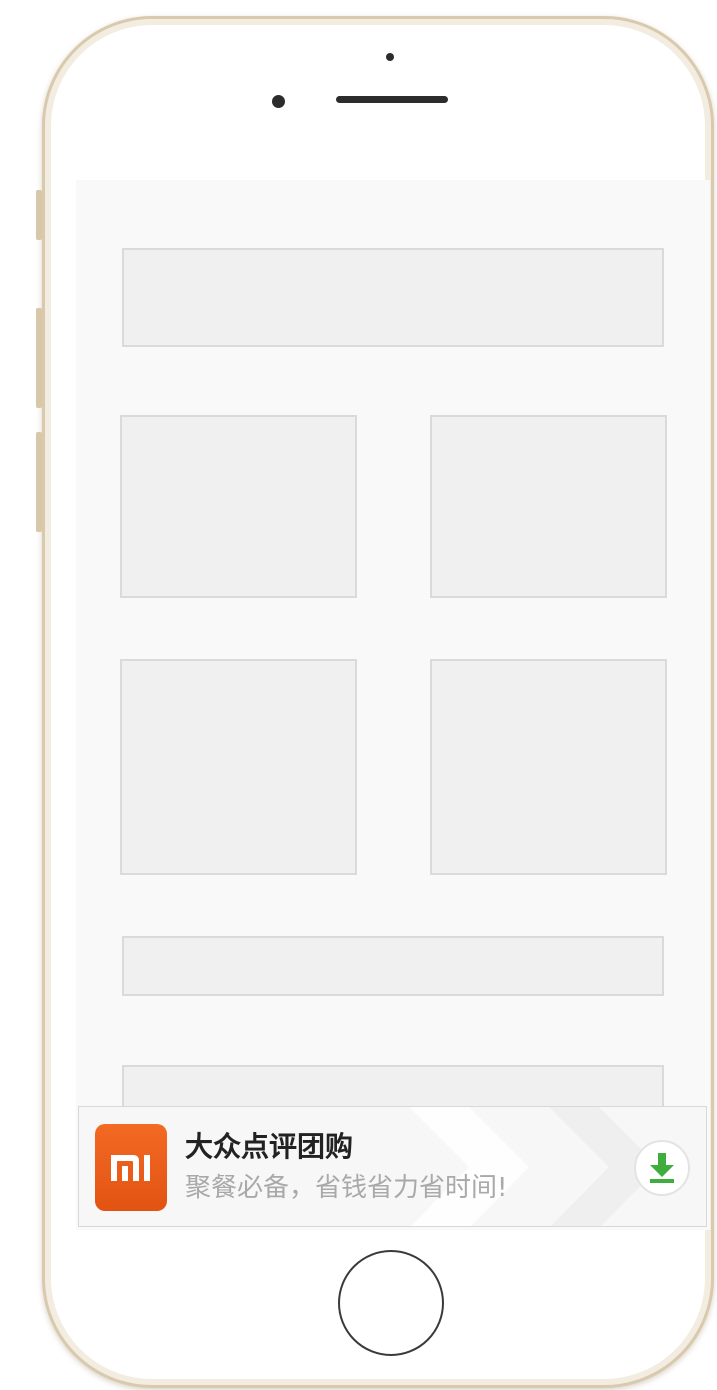 The image size is (717, 1390). I want to click on download-arrow-icon, so click(662, 1168).